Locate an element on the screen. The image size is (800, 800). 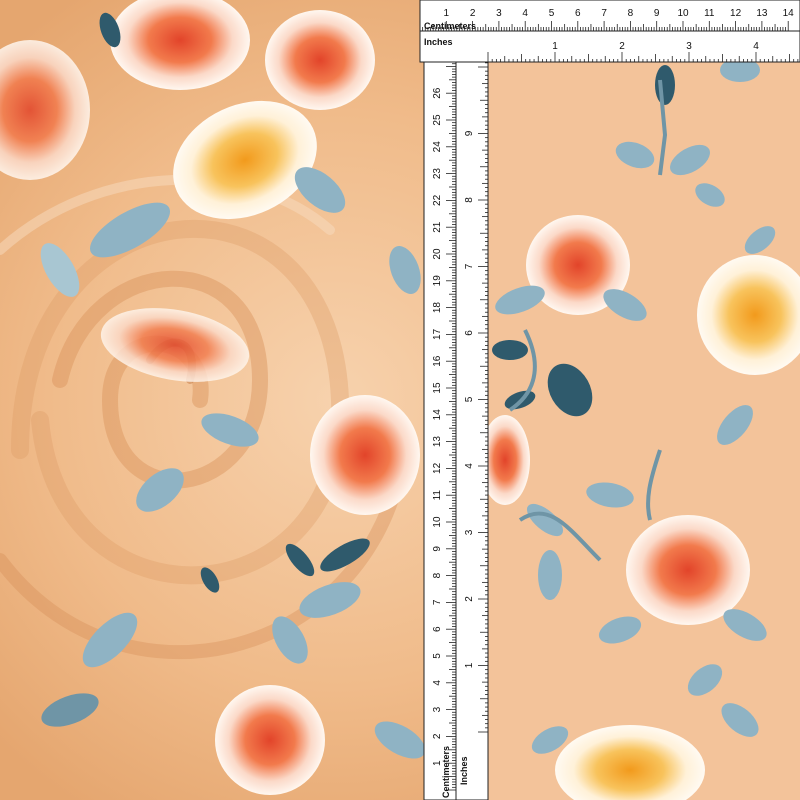
left-cm-number: 16 is located at coordinates (437, 361).